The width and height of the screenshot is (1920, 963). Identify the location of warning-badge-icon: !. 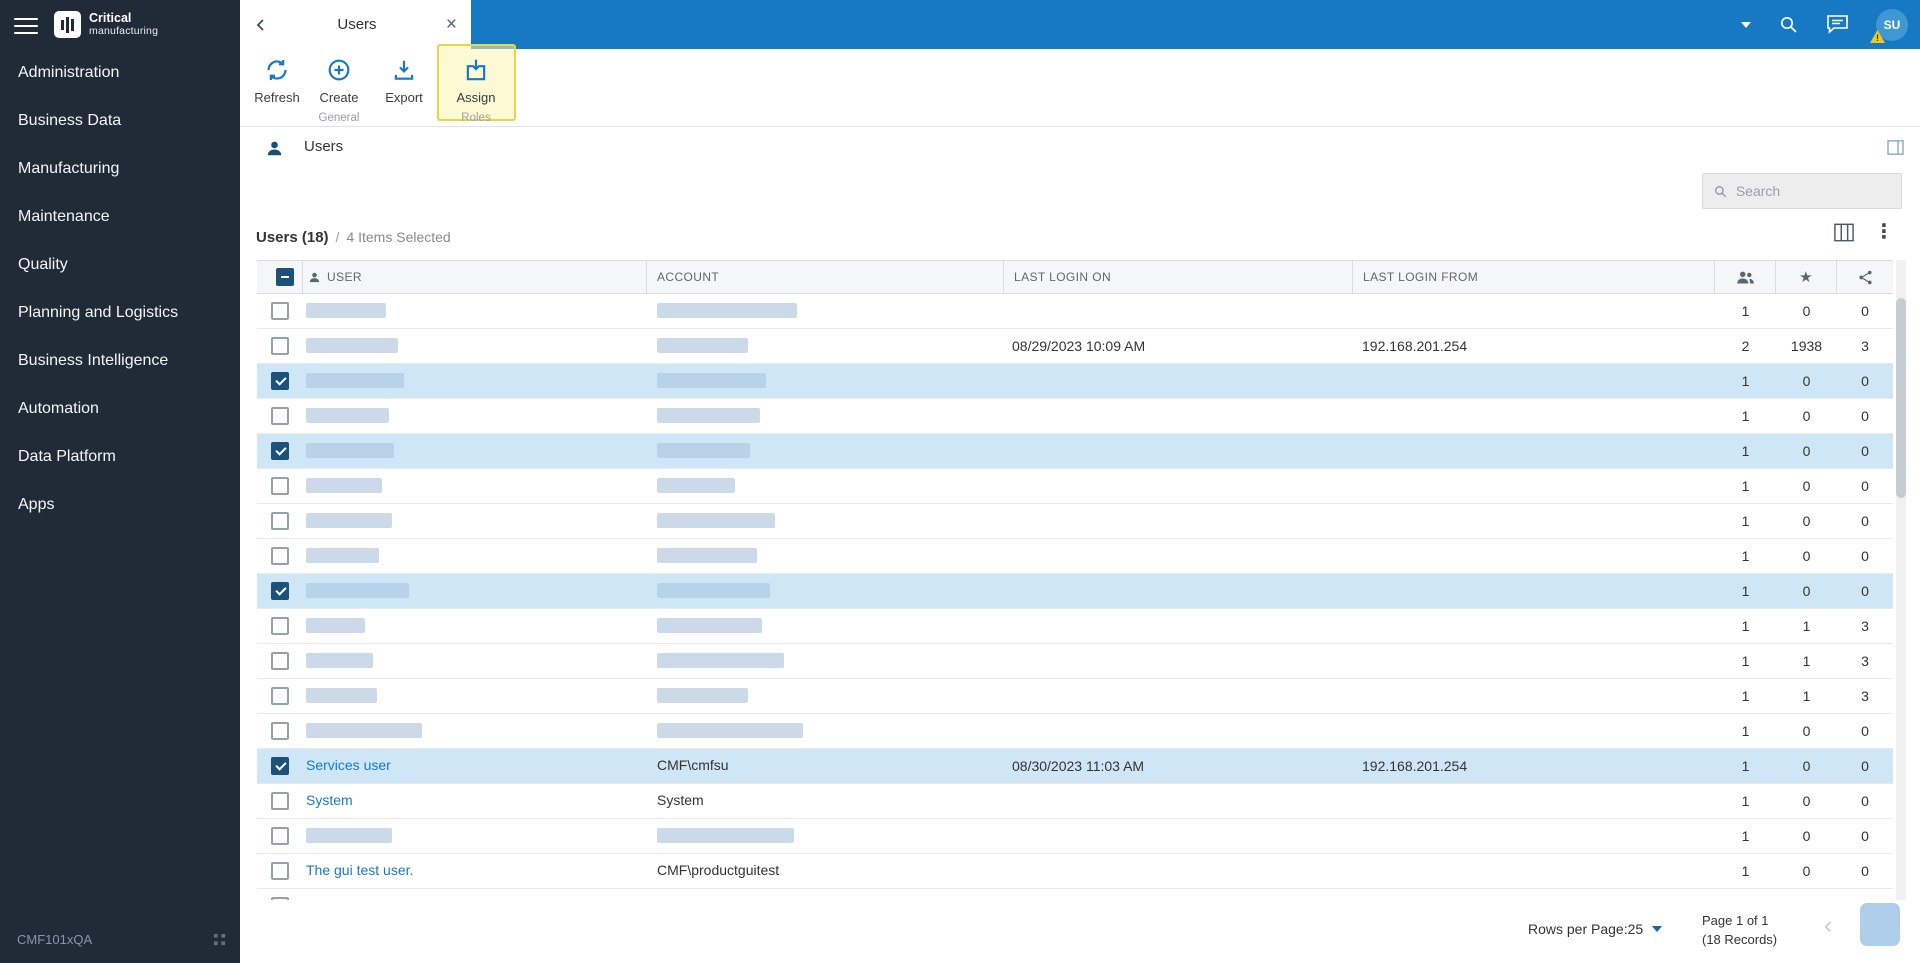
(1877, 36).